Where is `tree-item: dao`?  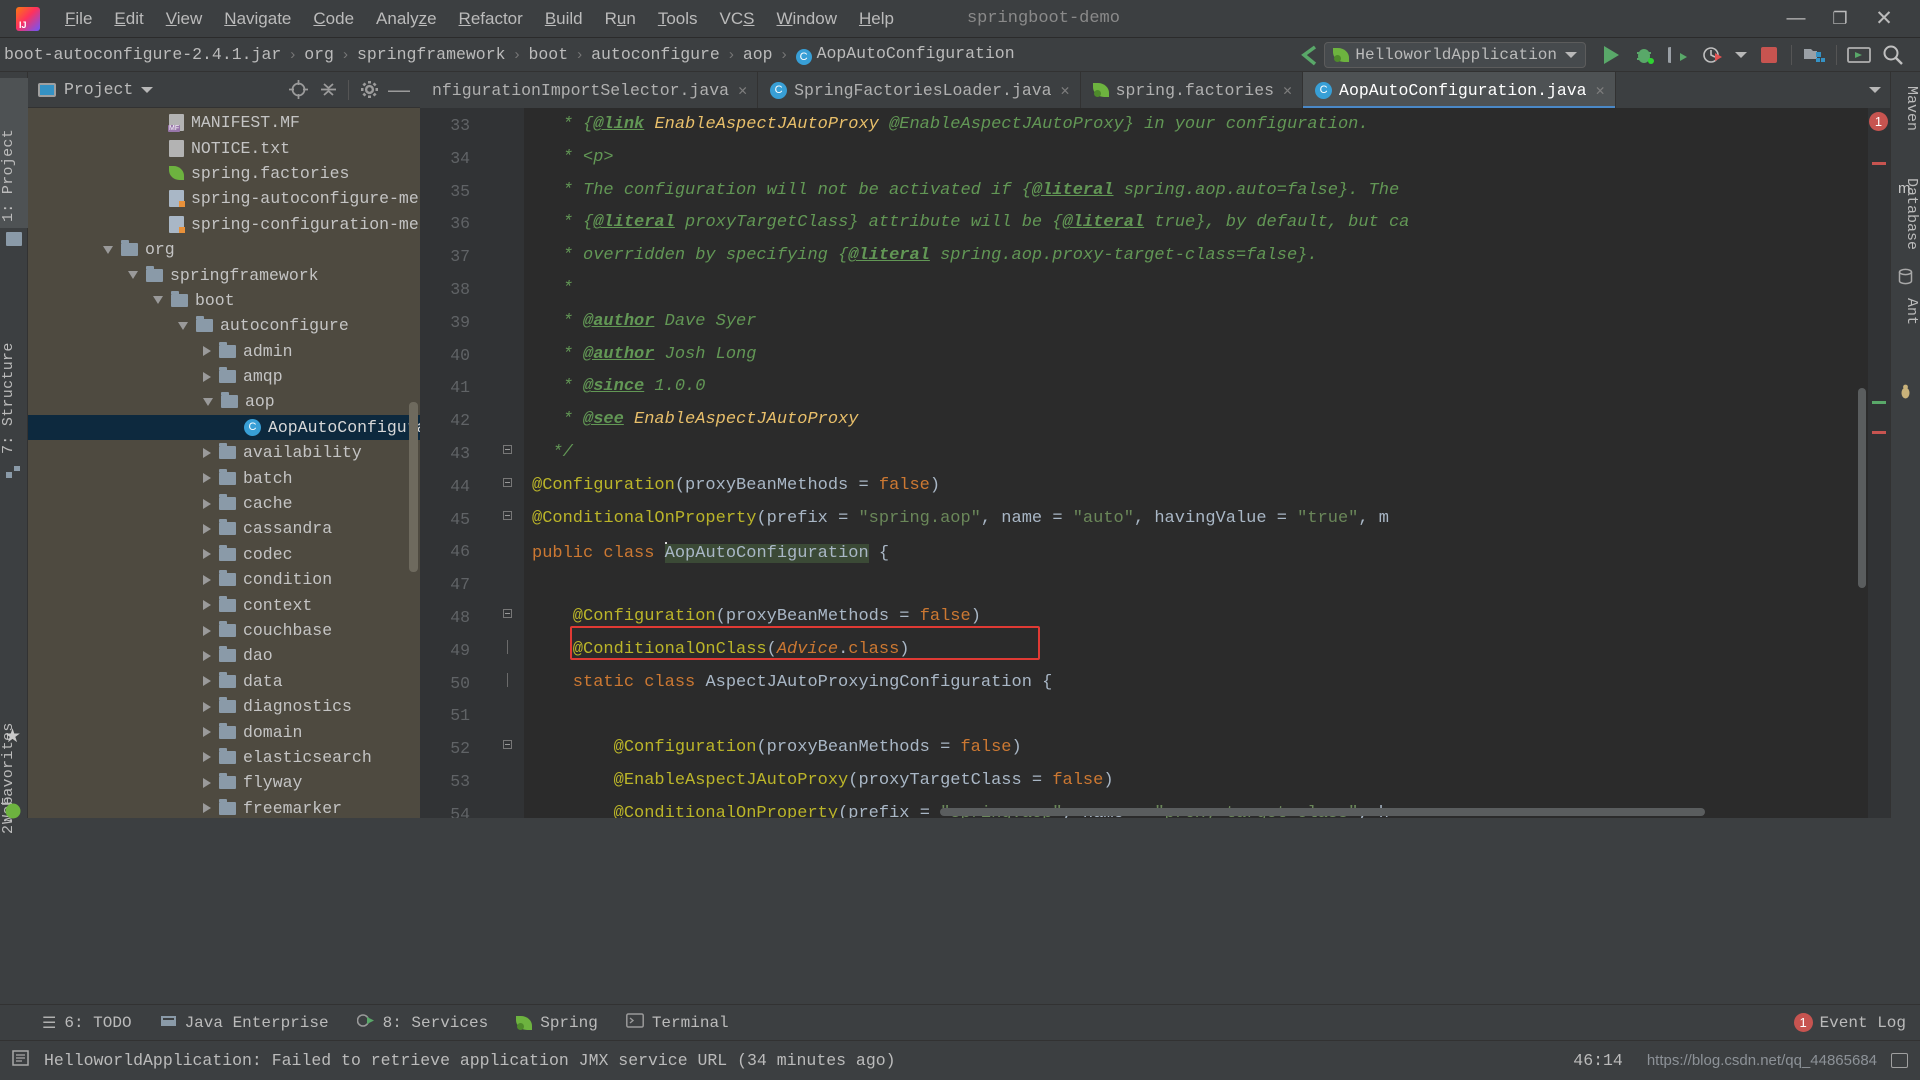 tree-item: dao is located at coordinates (224, 655).